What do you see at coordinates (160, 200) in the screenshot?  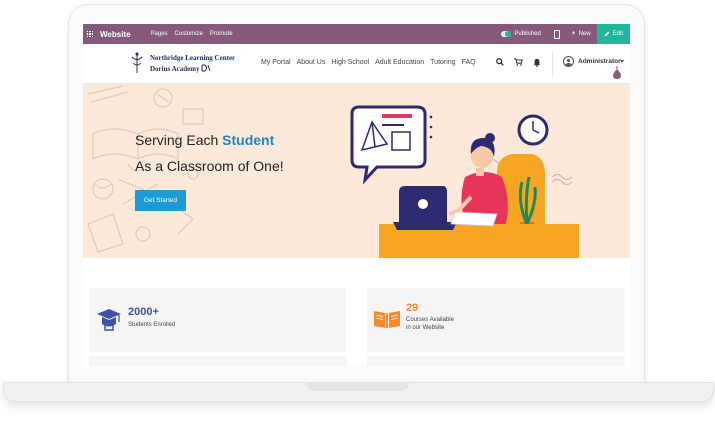 I see `get-started-button: Get Started` at bounding box center [160, 200].